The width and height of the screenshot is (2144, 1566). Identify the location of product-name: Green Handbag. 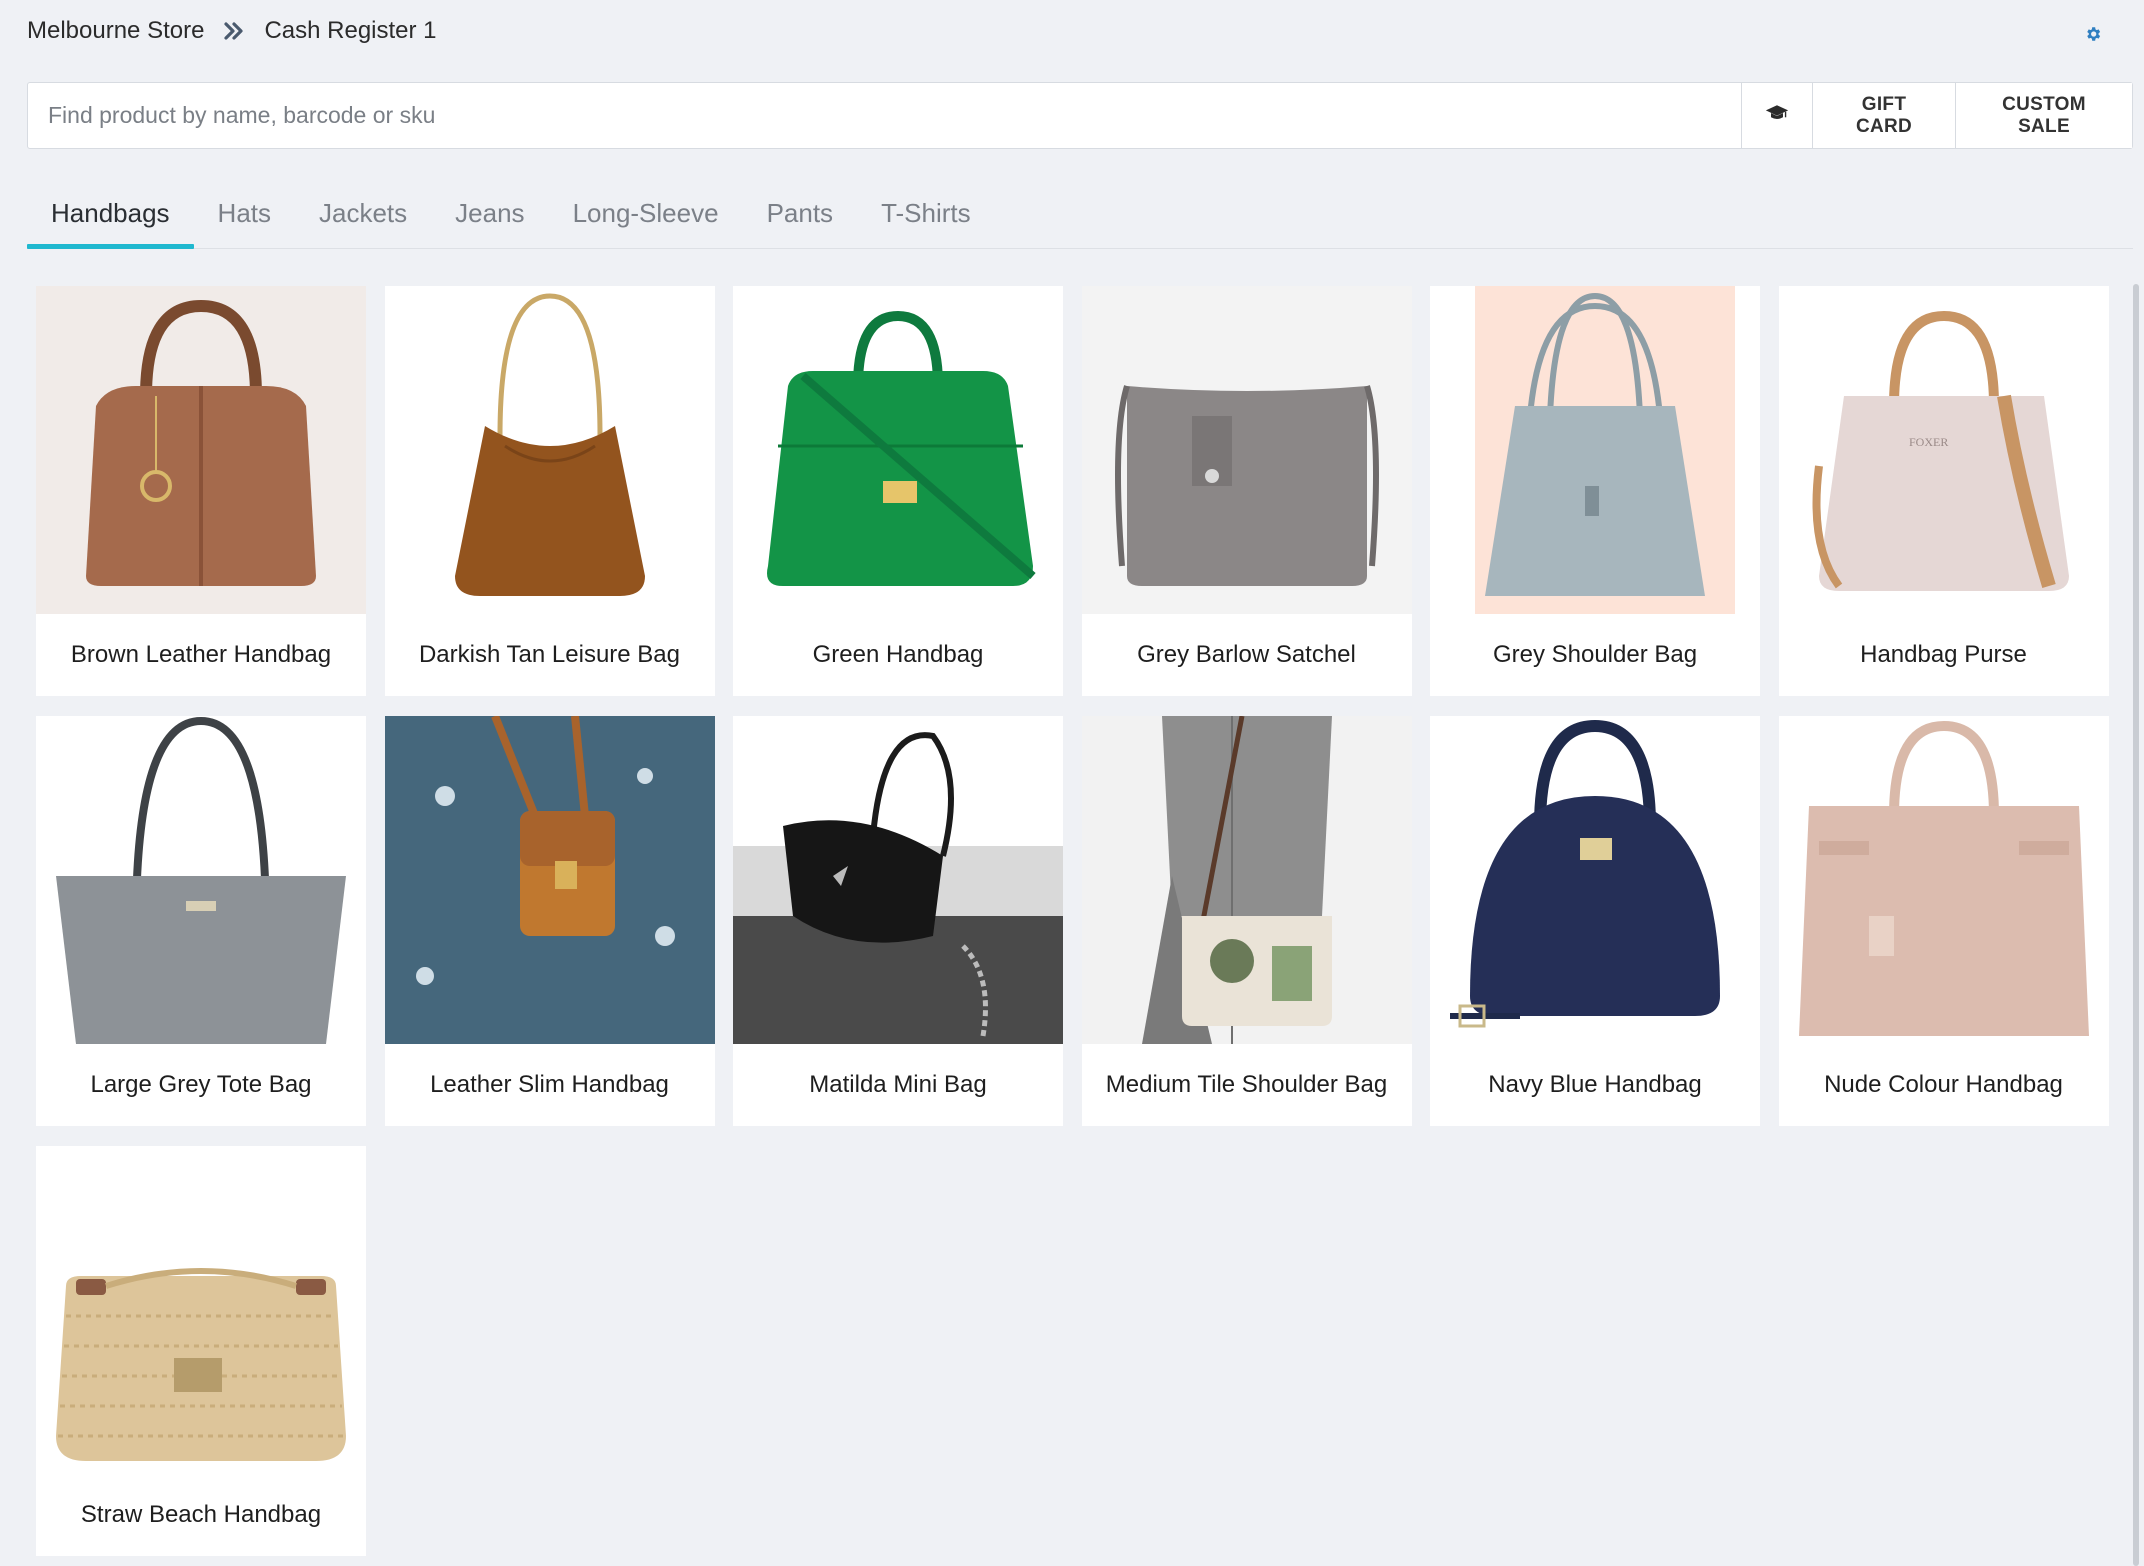
(898, 654).